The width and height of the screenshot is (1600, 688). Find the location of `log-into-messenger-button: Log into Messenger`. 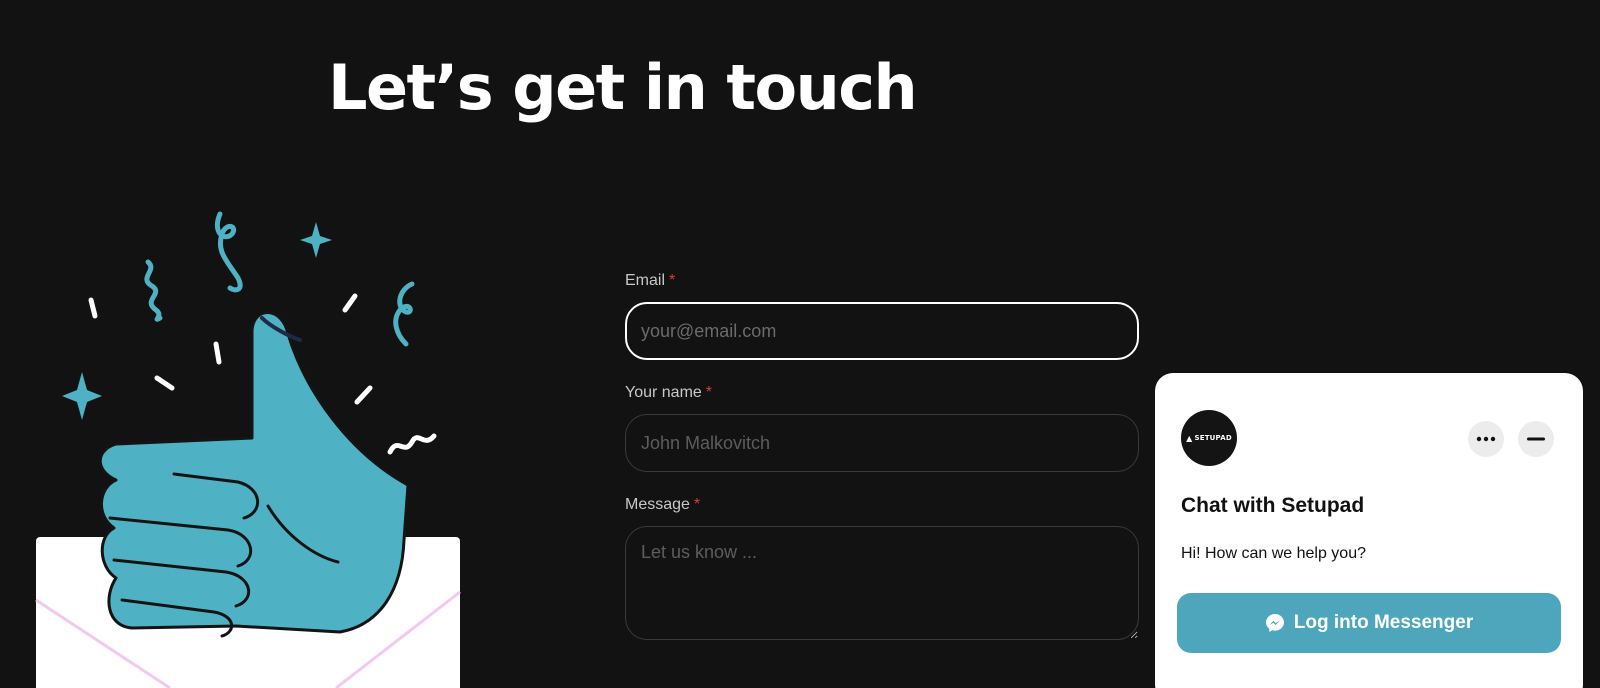

log-into-messenger-button: Log into Messenger is located at coordinates (1369, 623).